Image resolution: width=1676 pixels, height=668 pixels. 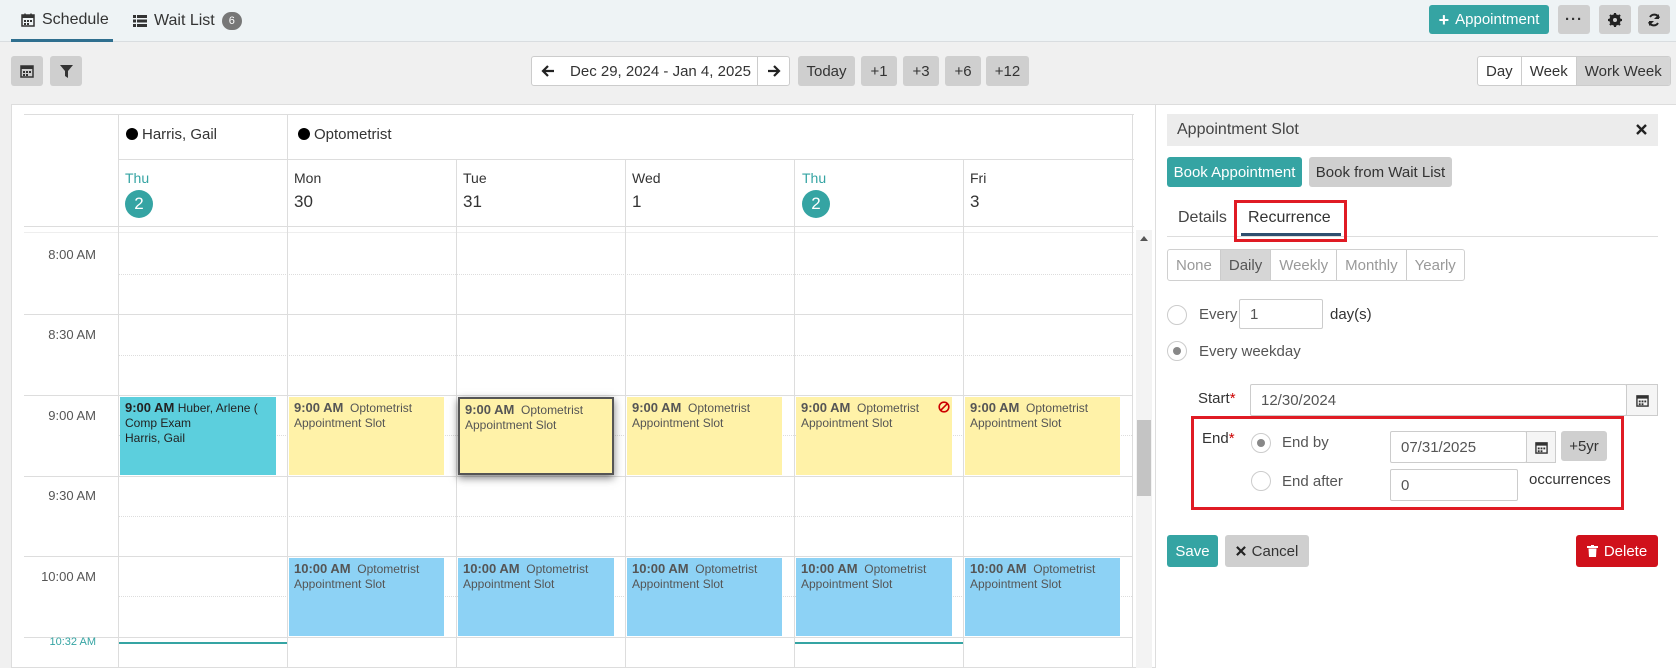 What do you see at coordinates (1007, 71) in the screenshot?
I see `jump-12-weeks-button: +12` at bounding box center [1007, 71].